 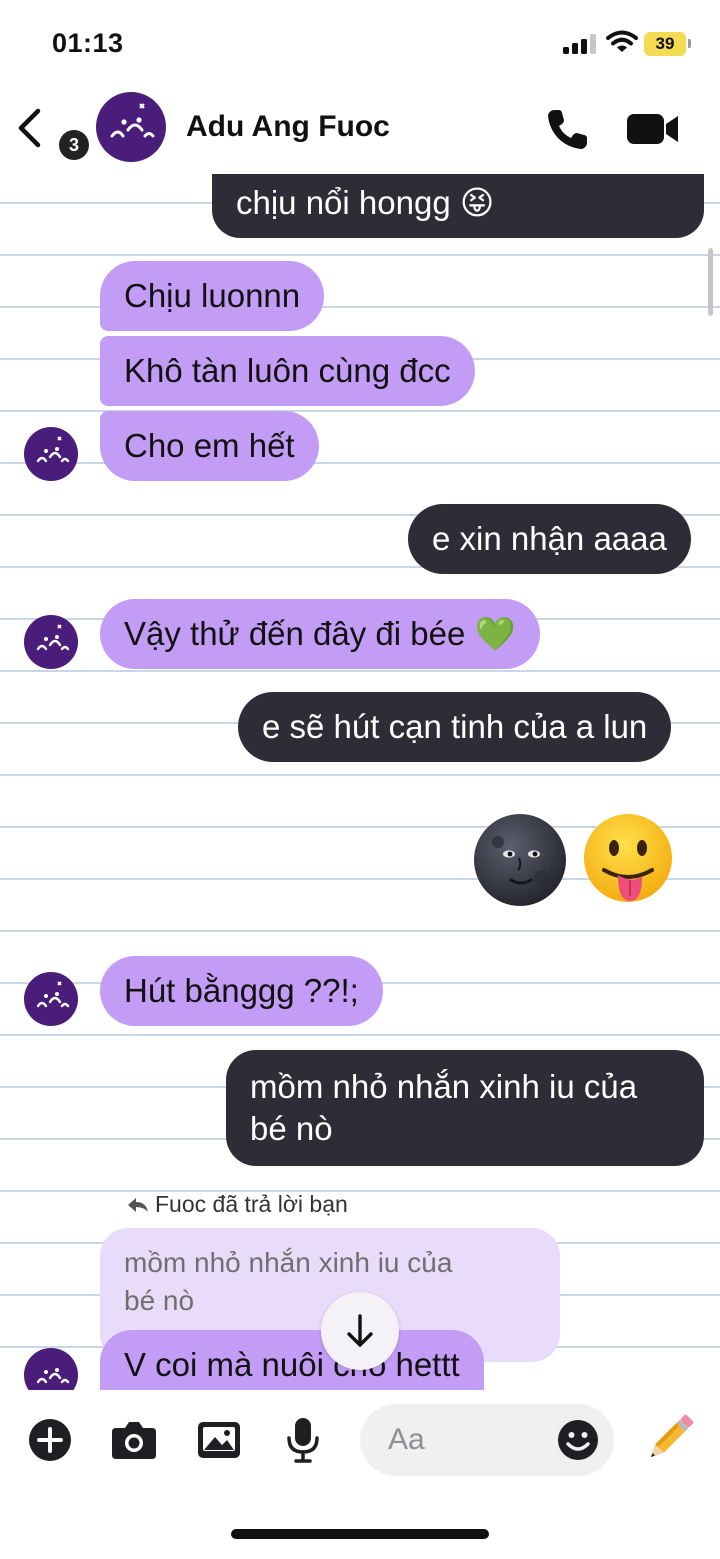 What do you see at coordinates (320, 634) in the screenshot?
I see `message-incoming: Vậy thử đến đây đi bée 💚` at bounding box center [320, 634].